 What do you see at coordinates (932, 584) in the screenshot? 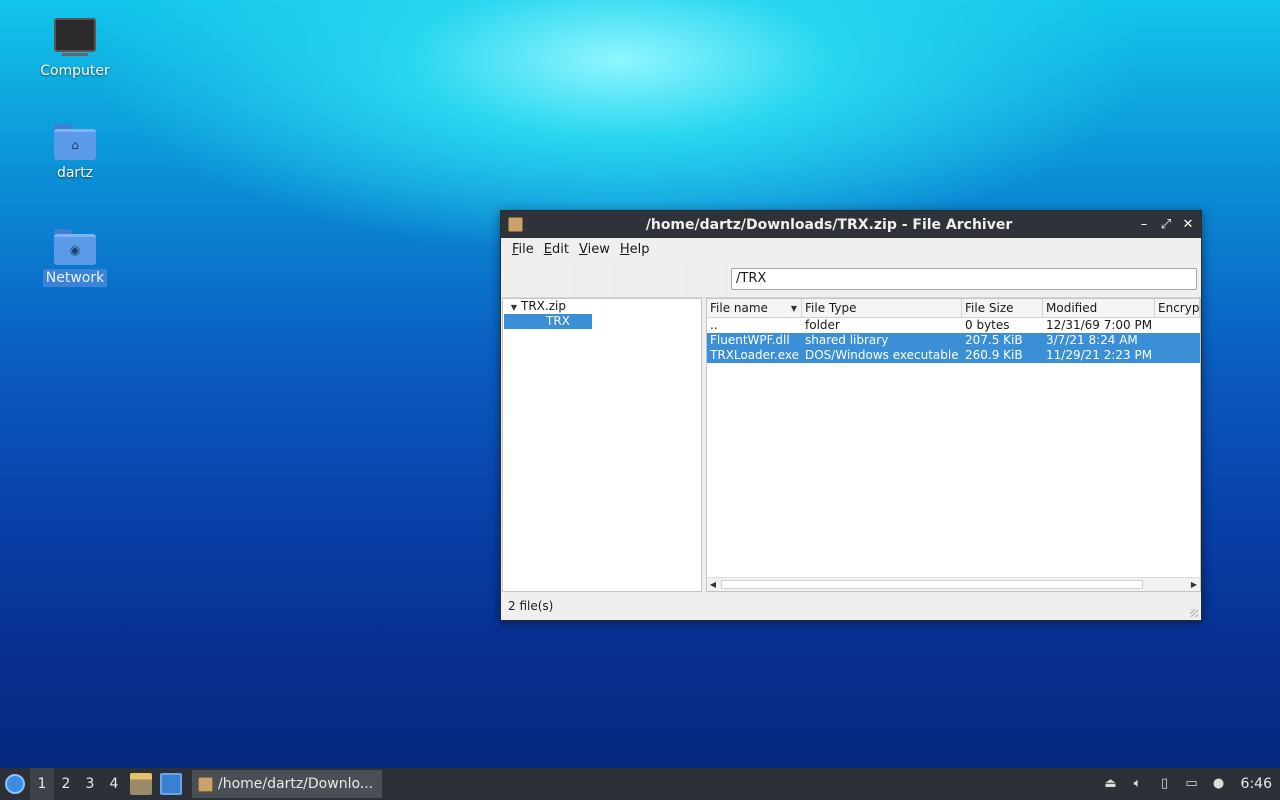
I see `scrollbar-thumb` at bounding box center [932, 584].